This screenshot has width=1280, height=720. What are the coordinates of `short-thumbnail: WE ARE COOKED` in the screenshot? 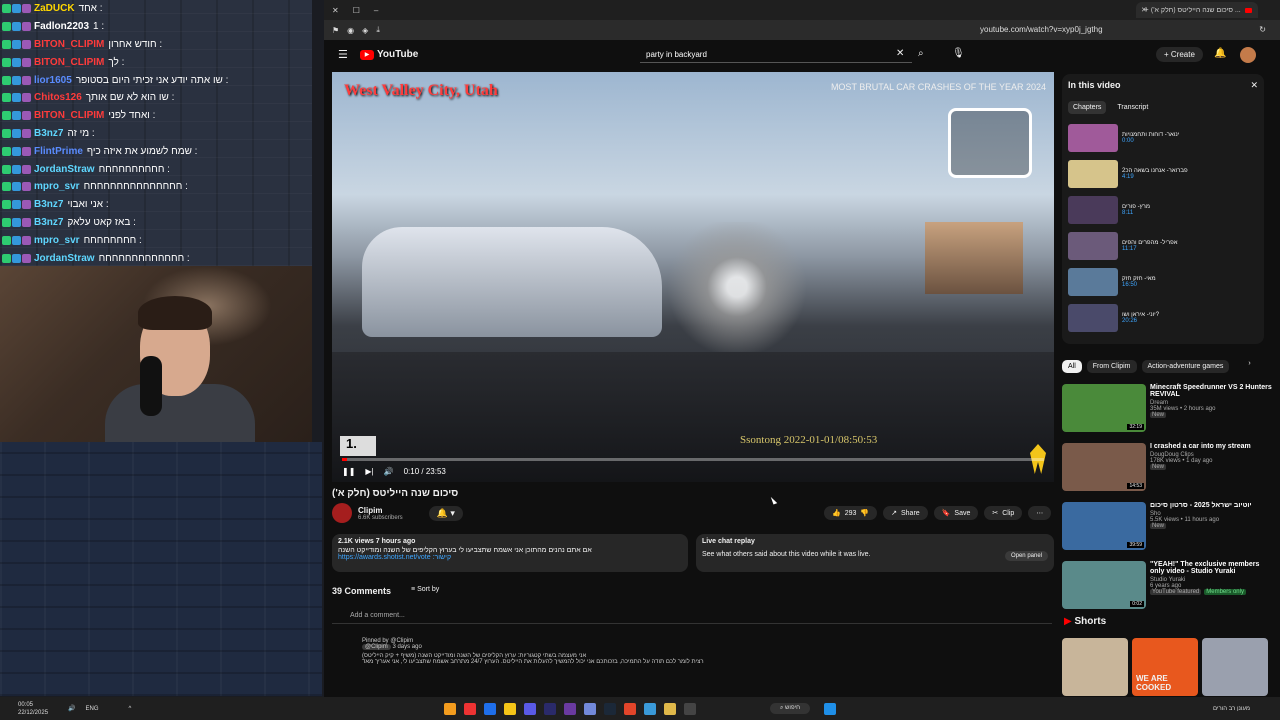 It's located at (1165, 667).